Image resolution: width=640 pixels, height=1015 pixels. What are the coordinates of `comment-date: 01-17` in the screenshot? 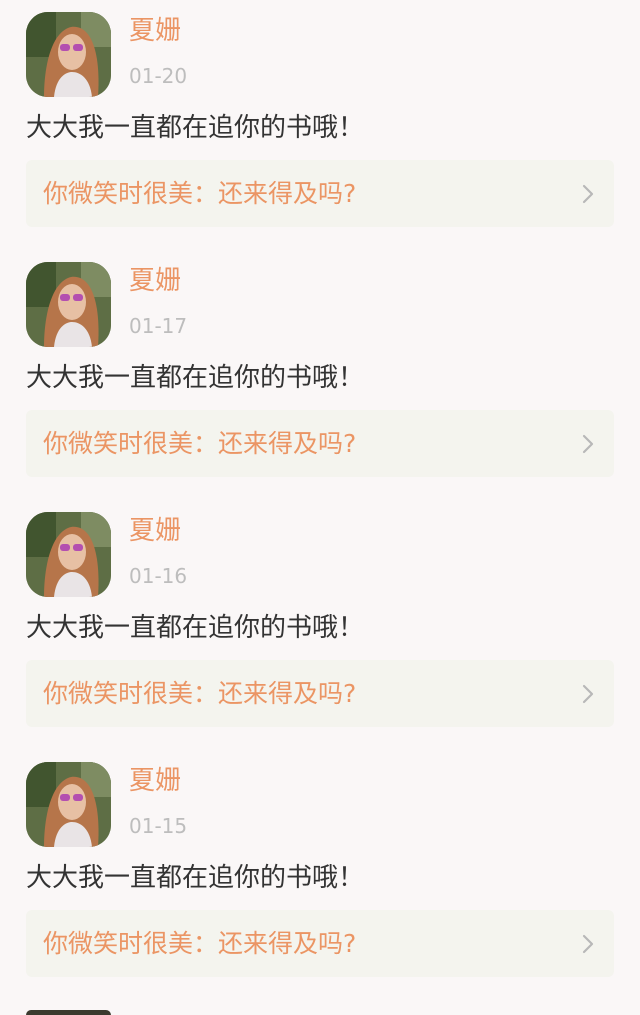 It's located at (158, 326).